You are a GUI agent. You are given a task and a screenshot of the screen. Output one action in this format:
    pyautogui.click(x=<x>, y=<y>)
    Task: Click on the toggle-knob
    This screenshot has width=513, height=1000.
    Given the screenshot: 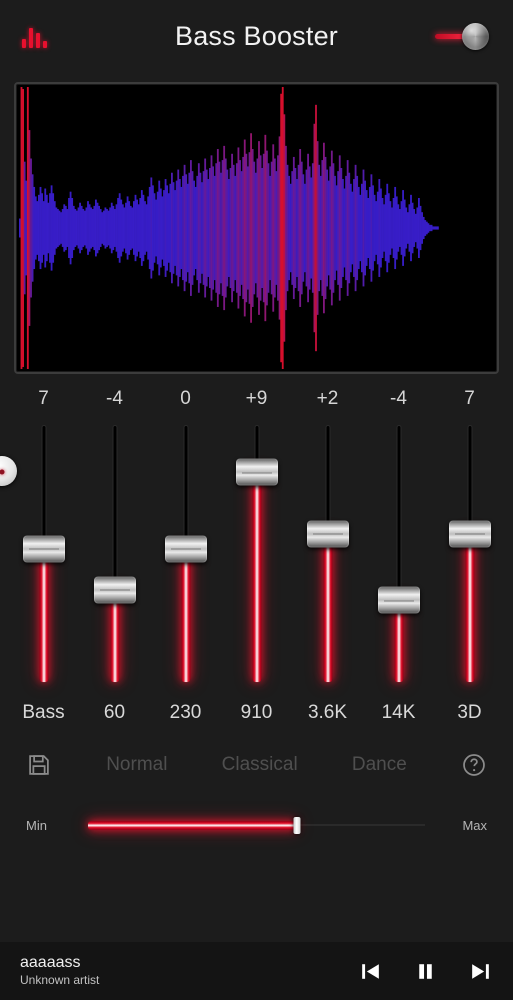 What is the action you would take?
    pyautogui.click(x=475, y=36)
    